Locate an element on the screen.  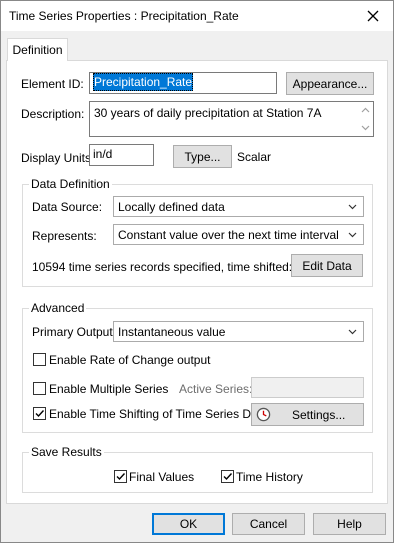
active-series-label: Active Series: is located at coordinates (216, 389).